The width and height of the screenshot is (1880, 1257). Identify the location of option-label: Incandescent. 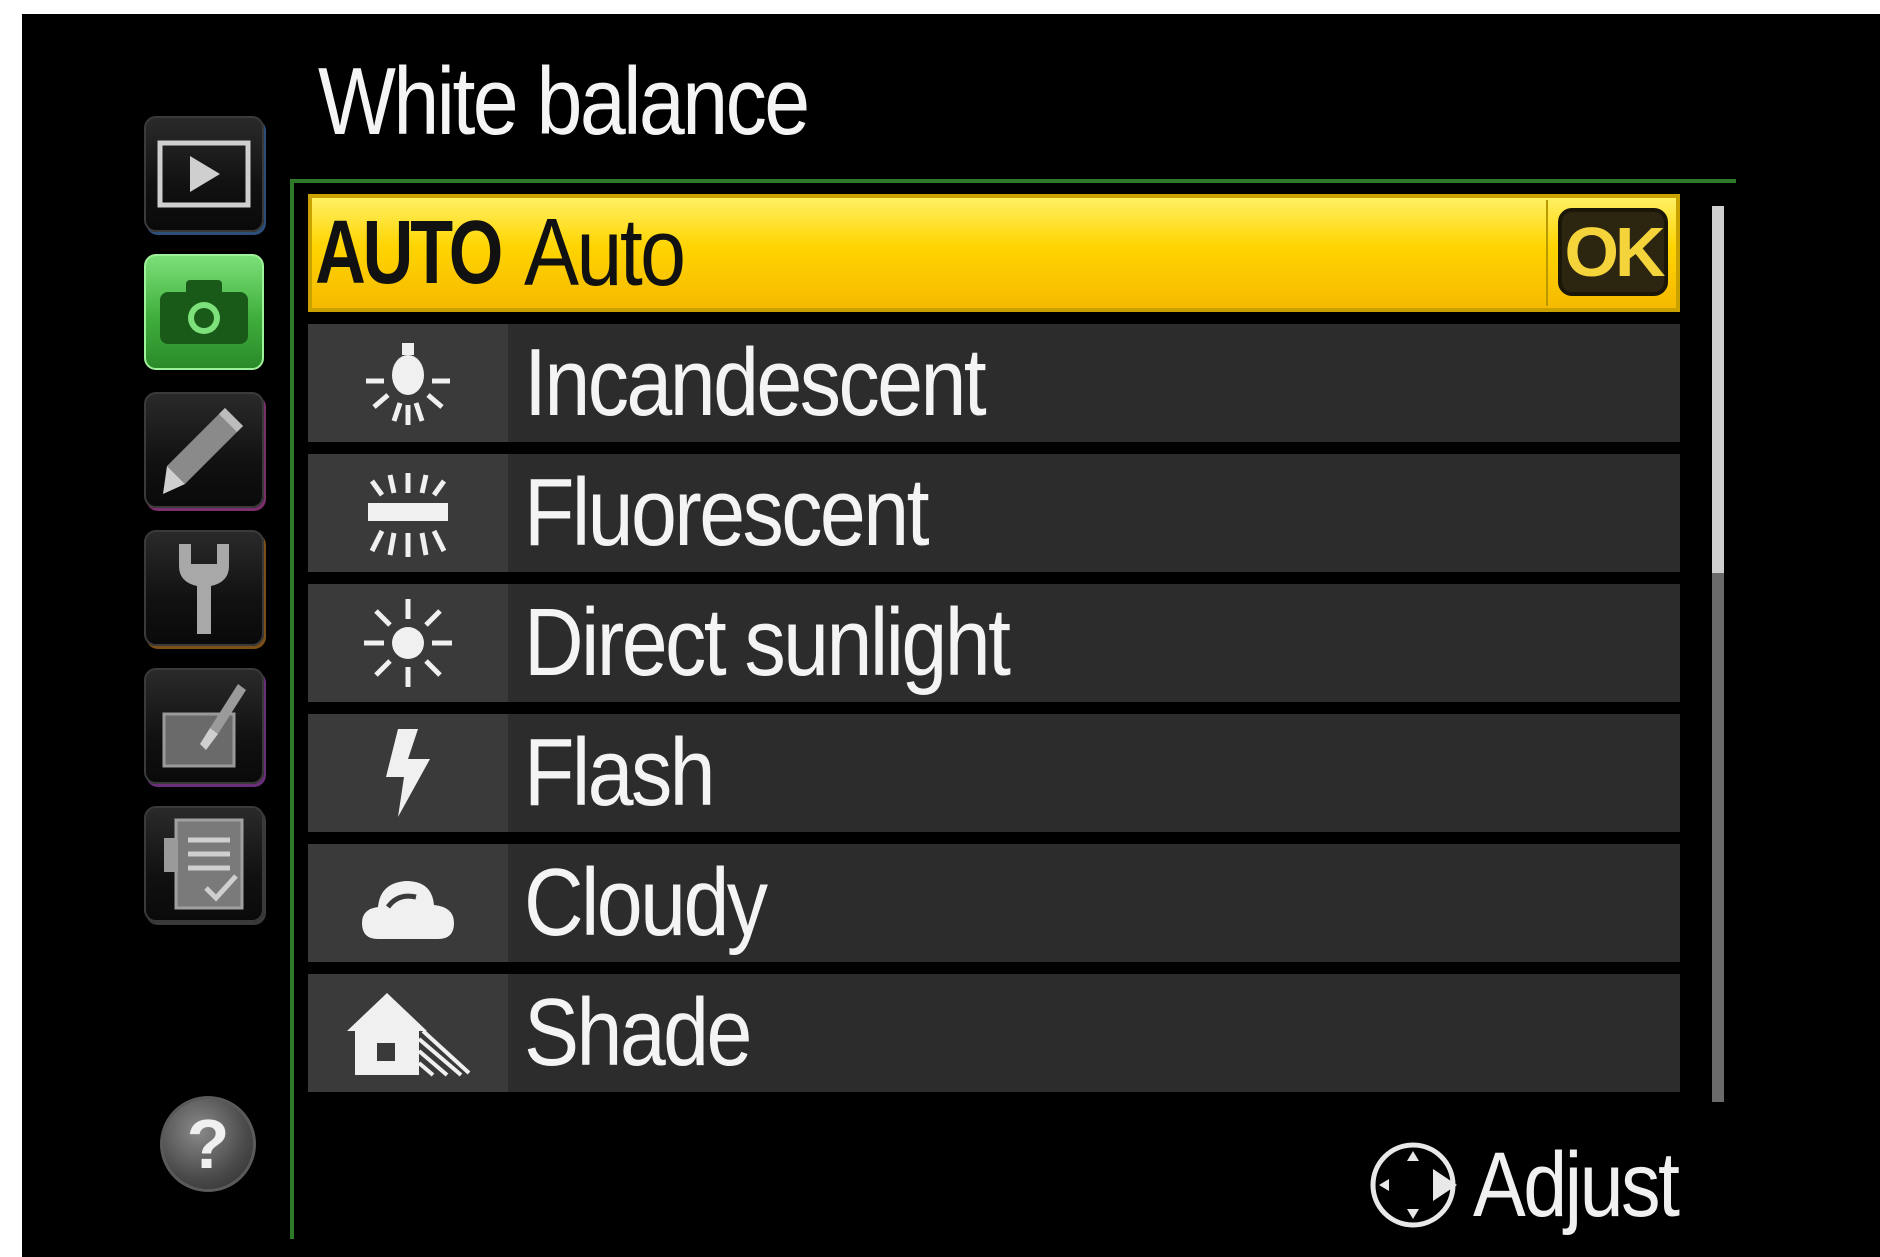
(755, 382).